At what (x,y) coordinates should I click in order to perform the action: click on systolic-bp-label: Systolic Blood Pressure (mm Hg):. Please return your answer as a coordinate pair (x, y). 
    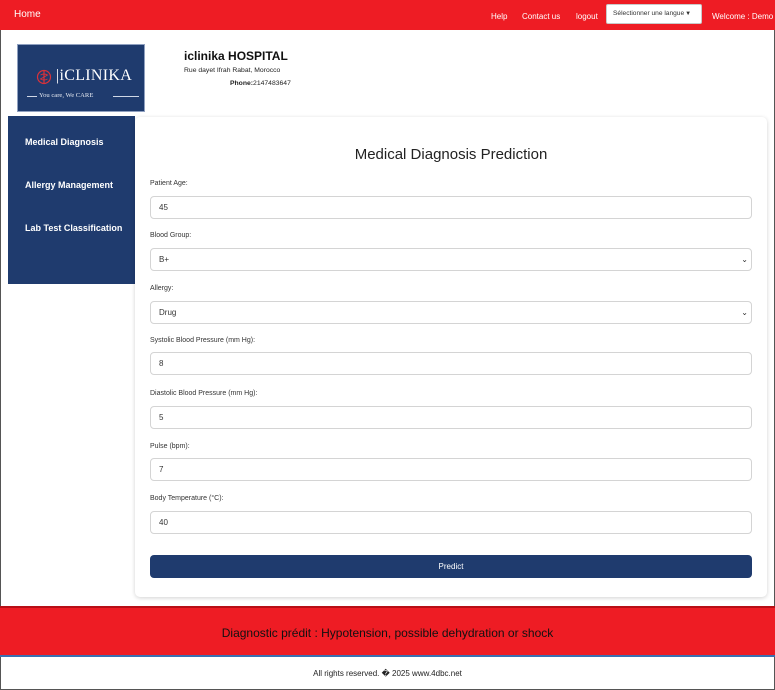
    Looking at the image, I should click on (203, 340).